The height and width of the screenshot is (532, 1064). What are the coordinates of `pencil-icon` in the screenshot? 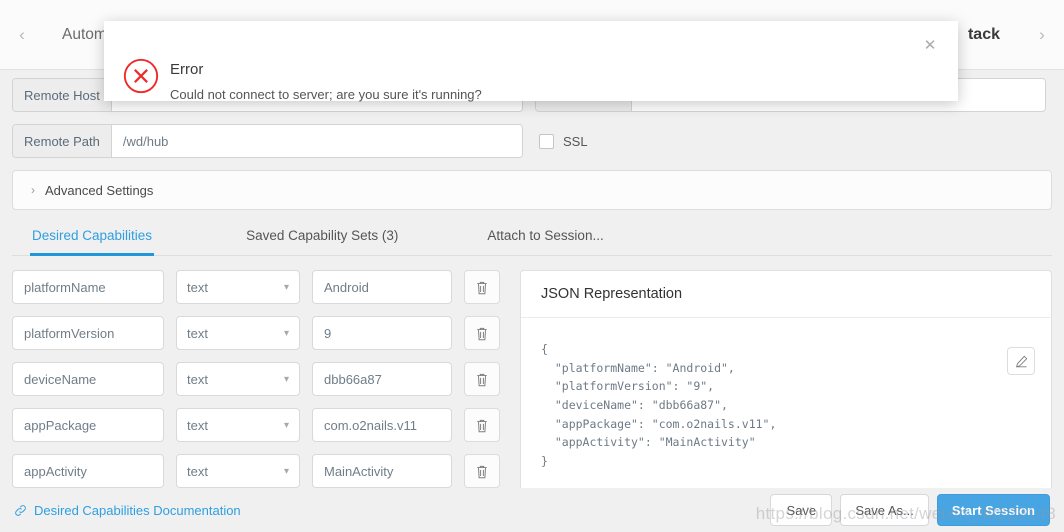 It's located at (1021, 361).